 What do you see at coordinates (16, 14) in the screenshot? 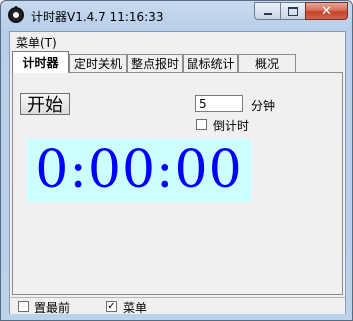
I see `stopwatch-icon` at bounding box center [16, 14].